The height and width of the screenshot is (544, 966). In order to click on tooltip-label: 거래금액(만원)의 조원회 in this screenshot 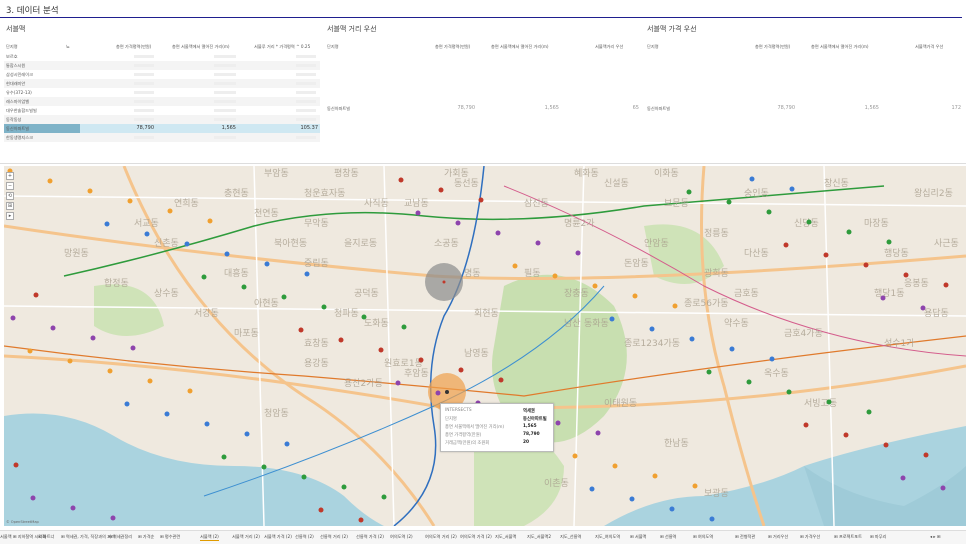, I will do `click(467, 443)`.